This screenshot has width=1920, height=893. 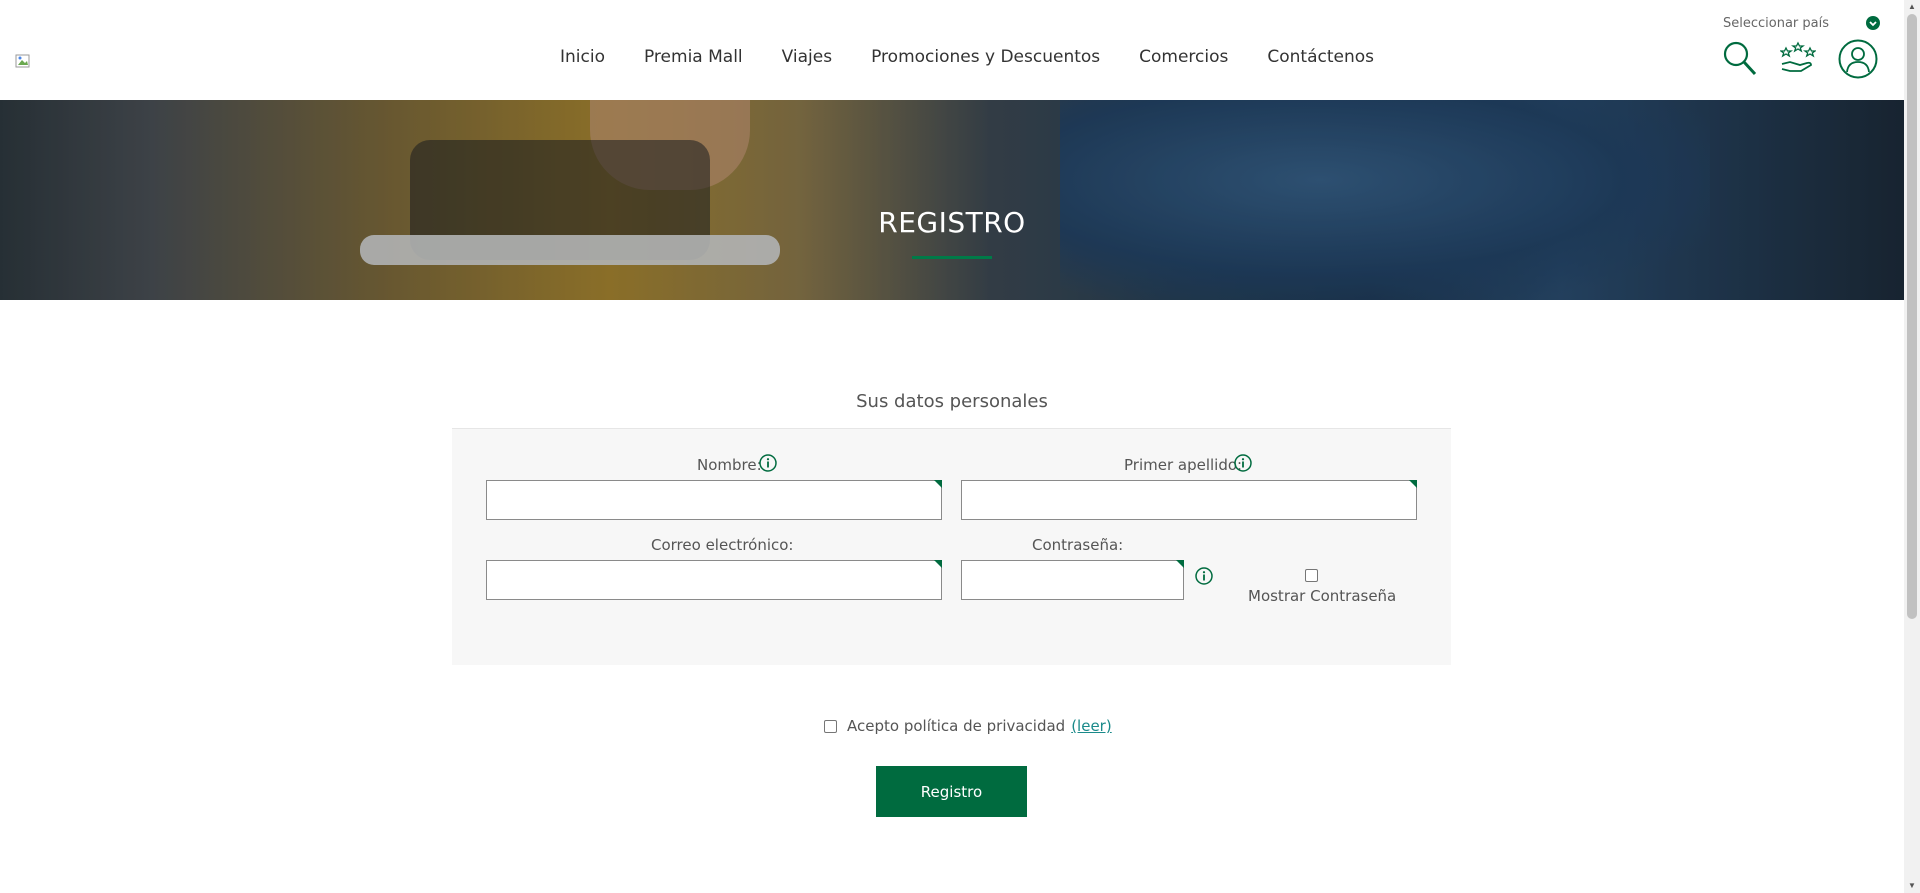 What do you see at coordinates (714, 500) in the screenshot?
I see `nombre-input` at bounding box center [714, 500].